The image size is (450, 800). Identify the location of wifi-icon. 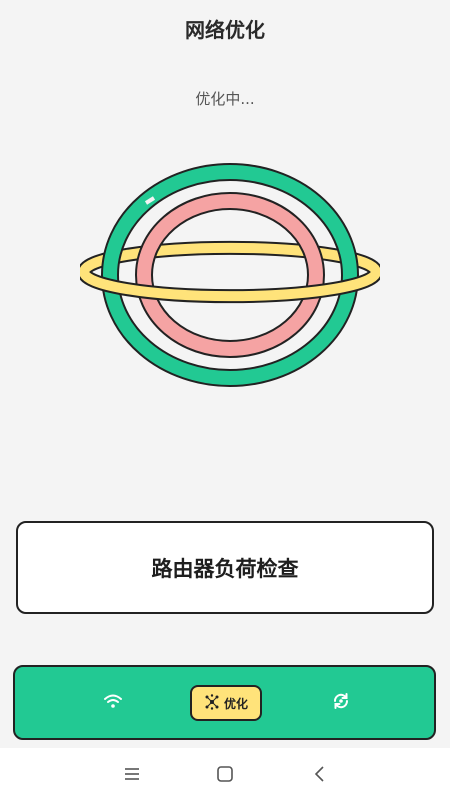
(113, 703).